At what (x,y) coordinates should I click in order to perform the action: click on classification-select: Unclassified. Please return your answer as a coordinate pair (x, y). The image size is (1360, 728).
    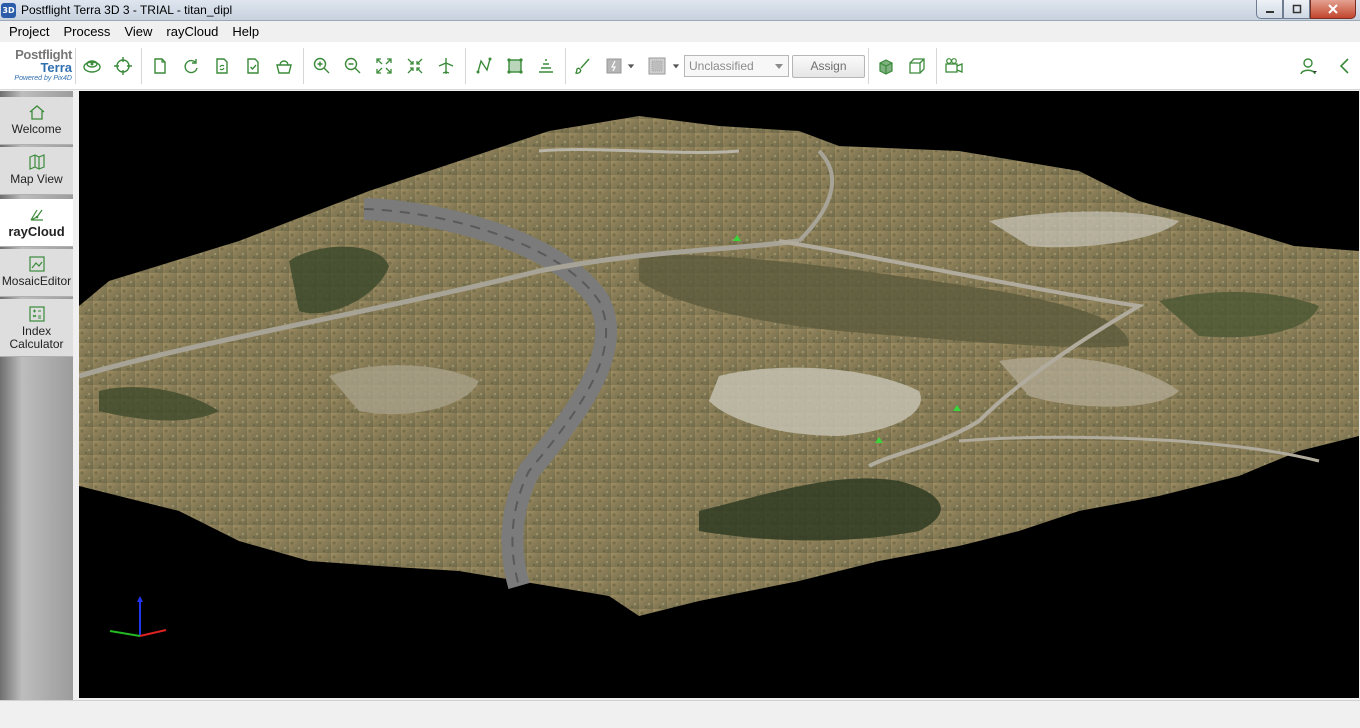
    Looking at the image, I should click on (736, 66).